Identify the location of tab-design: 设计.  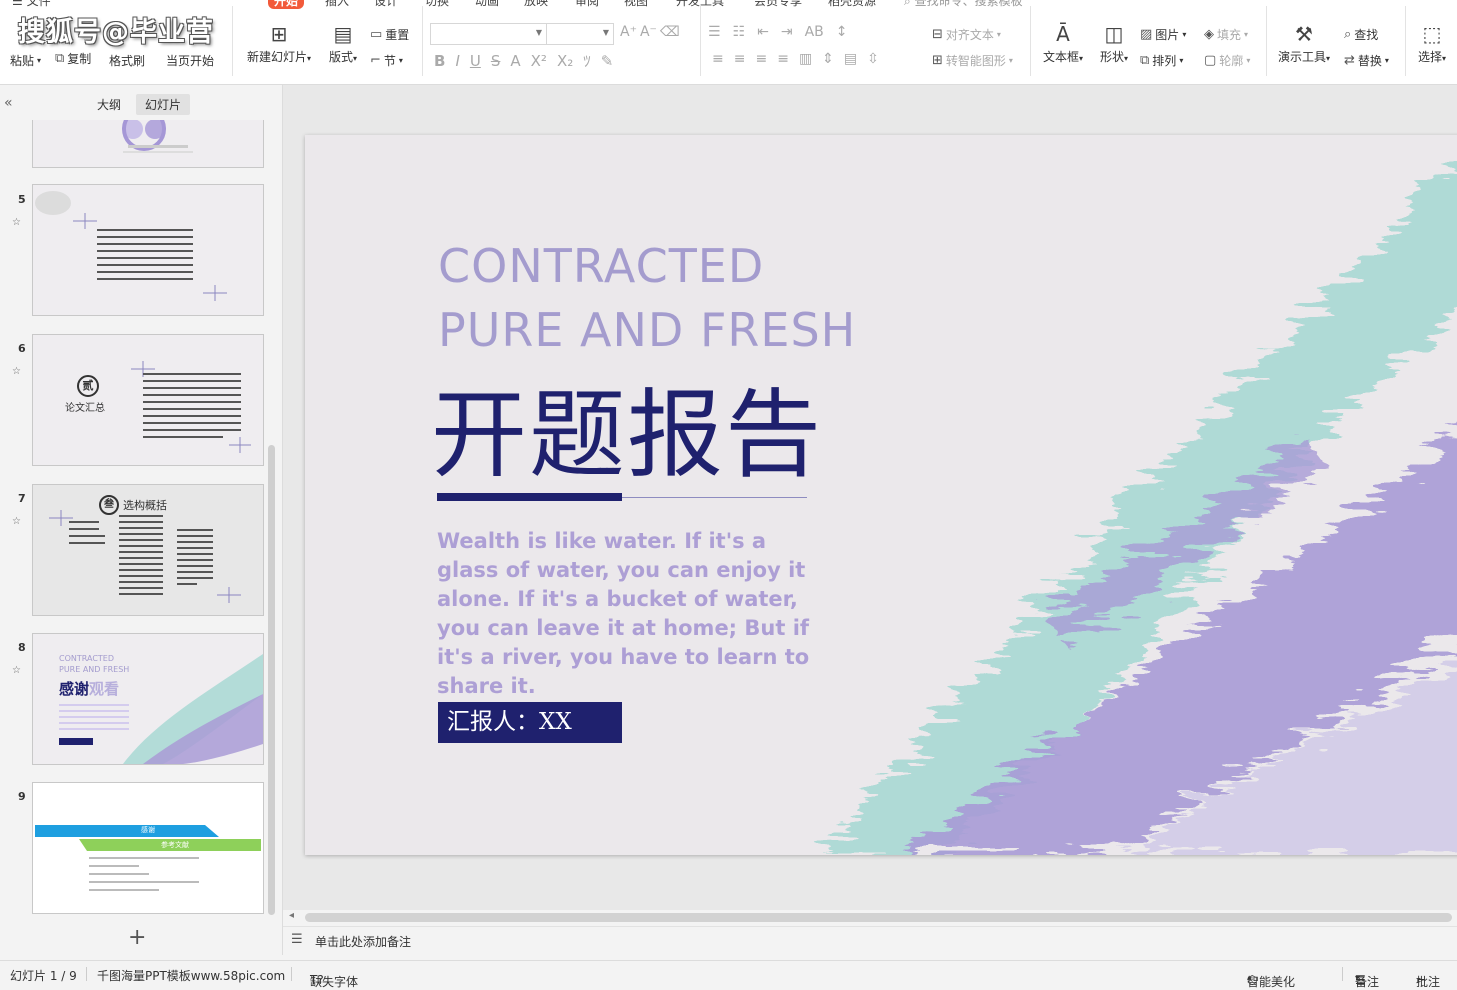
(386, 4).